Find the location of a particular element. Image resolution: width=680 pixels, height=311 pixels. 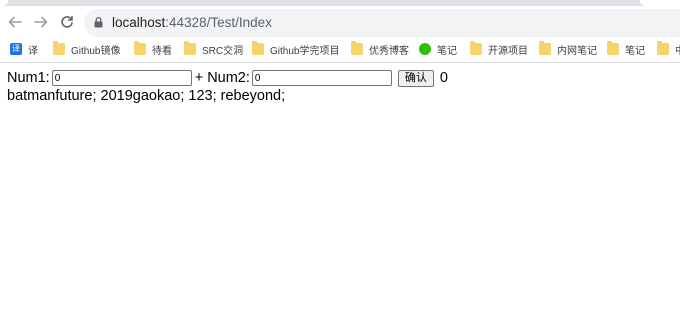

bookmark-overflow: 中 is located at coordinates (668, 49).